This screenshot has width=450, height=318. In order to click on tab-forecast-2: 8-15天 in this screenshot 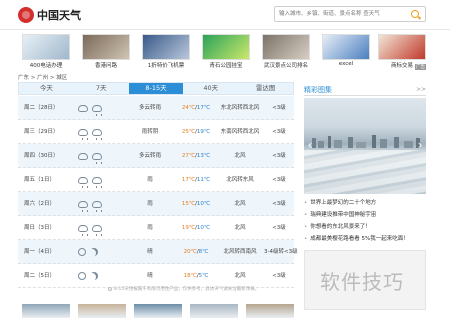, I will do `click(156, 88)`.